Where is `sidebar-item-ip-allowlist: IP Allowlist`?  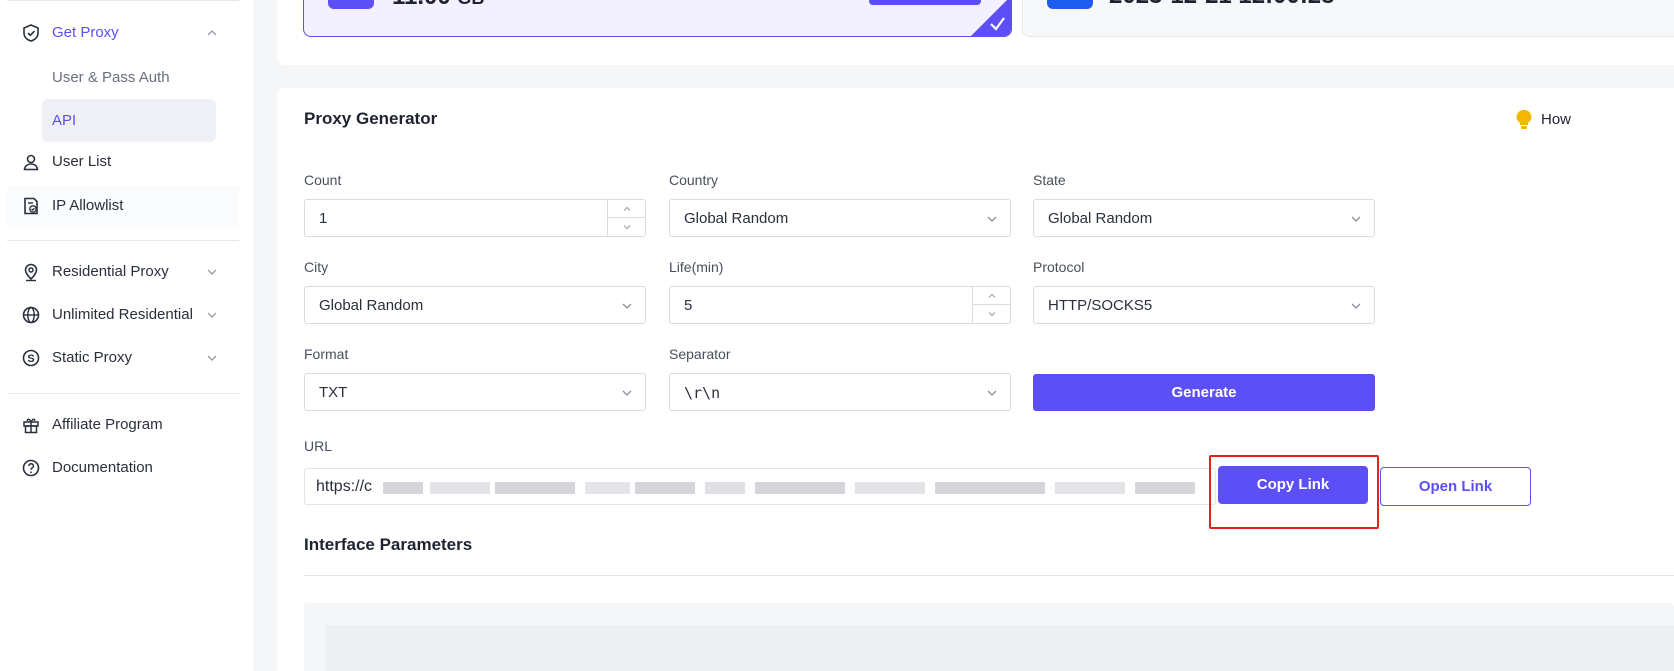
sidebar-item-ip-allowlist: IP Allowlist is located at coordinates (127, 206).